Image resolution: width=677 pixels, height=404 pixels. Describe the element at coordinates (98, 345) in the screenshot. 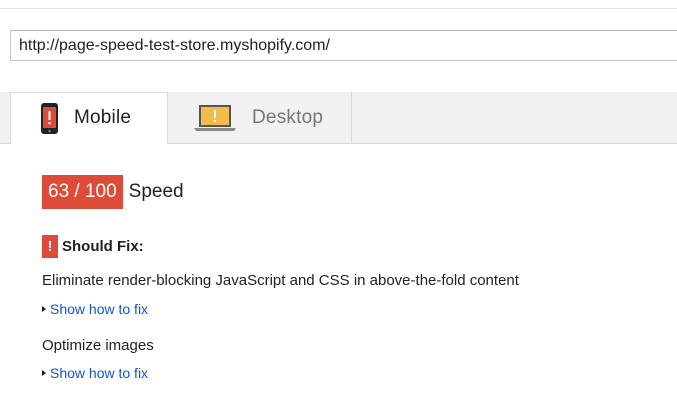

I see `rule-title: Optimize images` at that location.